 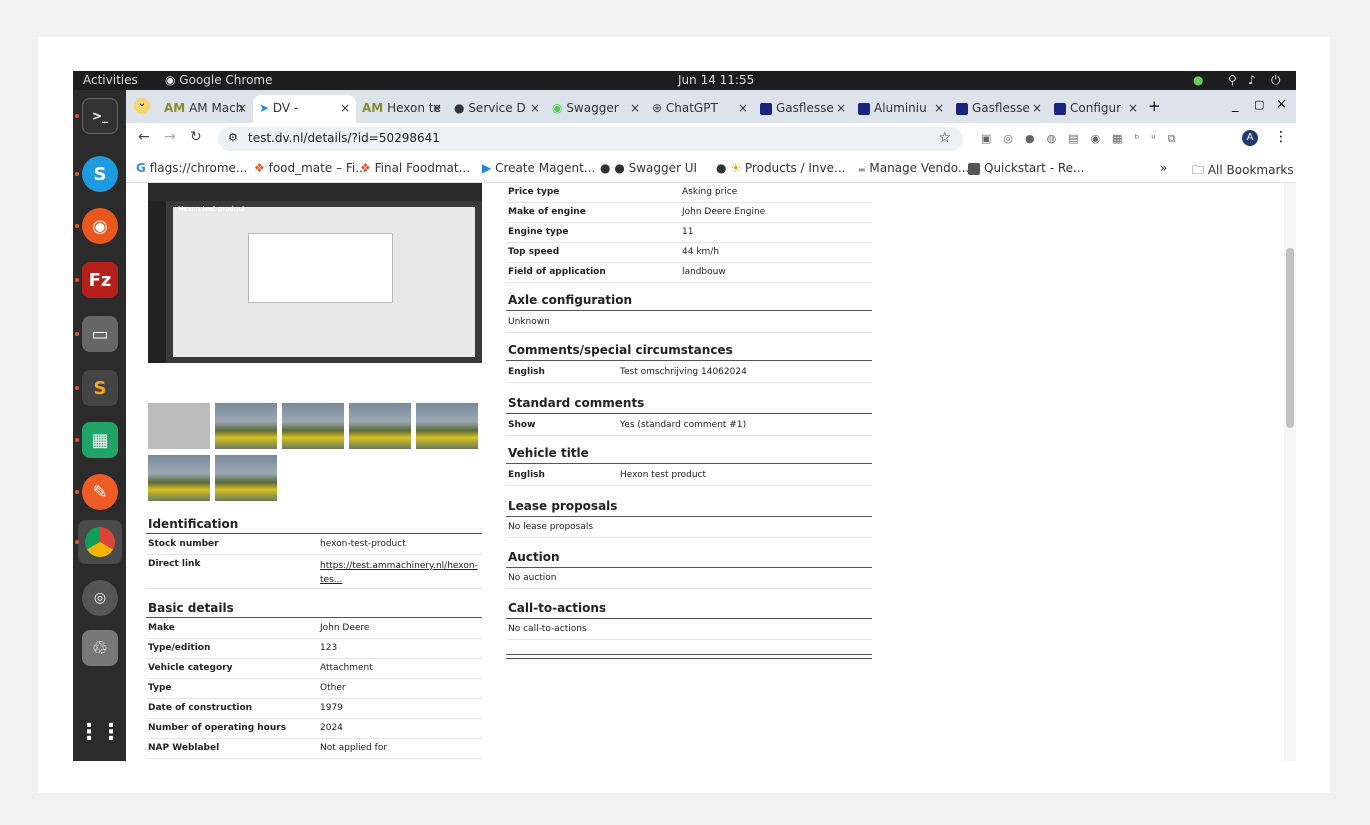 What do you see at coordinates (1096, 109) in the screenshot?
I see `tab-configure: Configur ×` at bounding box center [1096, 109].